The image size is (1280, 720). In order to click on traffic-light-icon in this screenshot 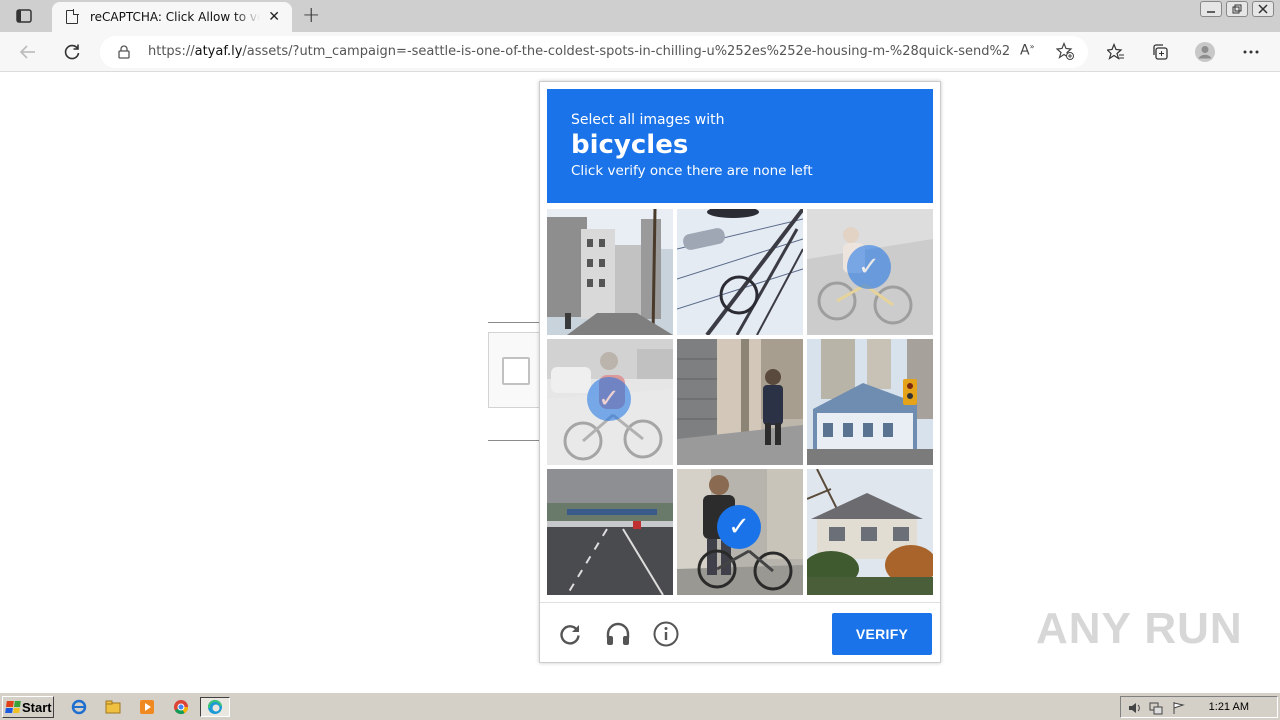, I will do `click(870, 402)`.